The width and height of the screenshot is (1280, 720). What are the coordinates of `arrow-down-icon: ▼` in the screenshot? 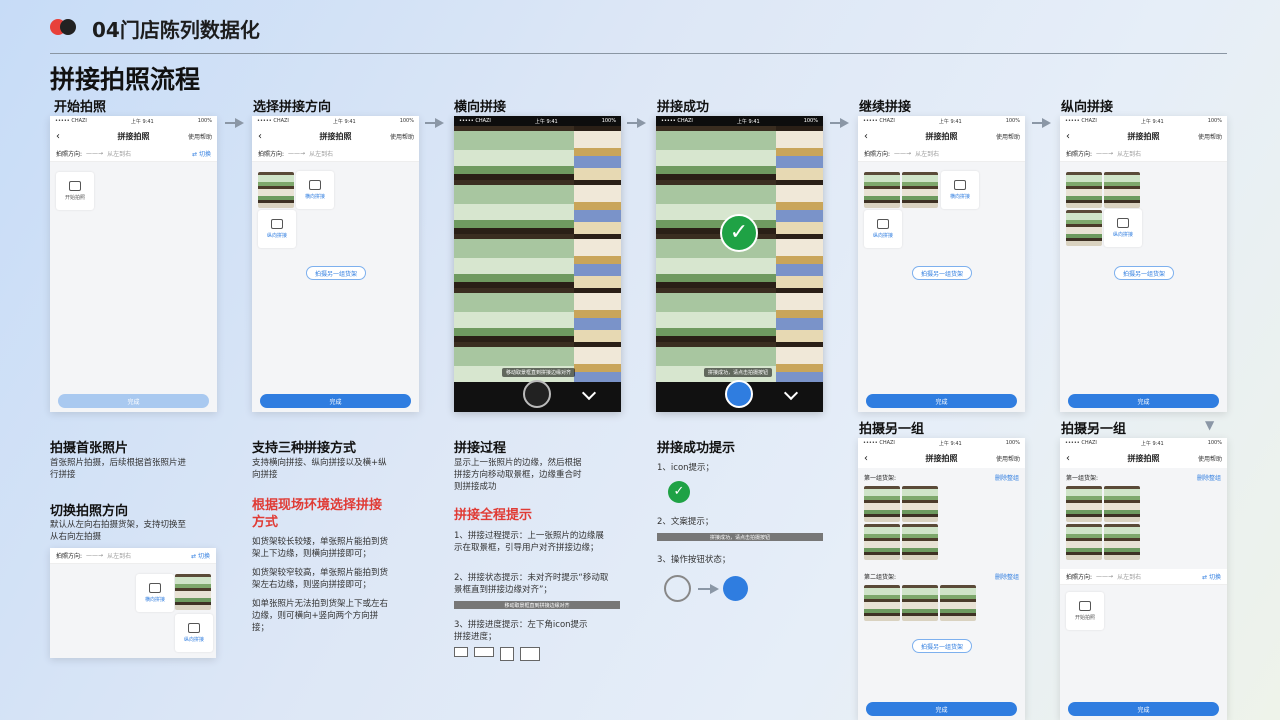 It's located at (1210, 425).